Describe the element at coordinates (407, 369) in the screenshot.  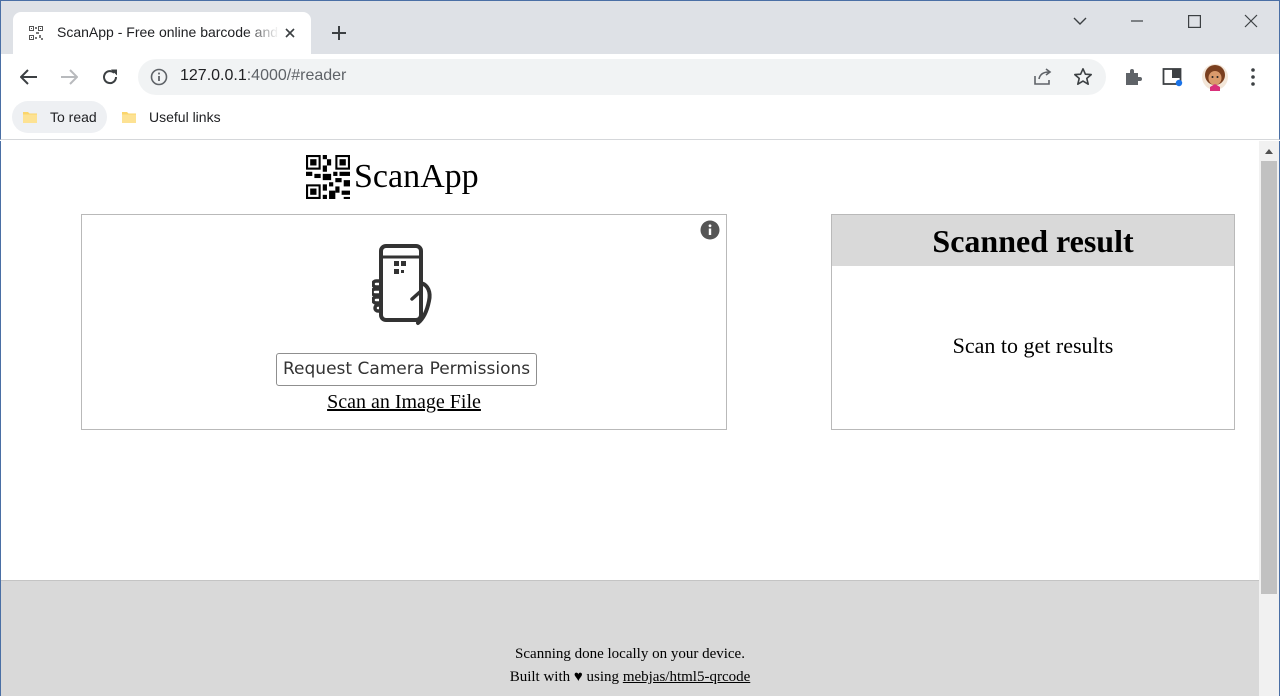
I see `request-camera-permissions-button: Request Camera Permissions` at that location.